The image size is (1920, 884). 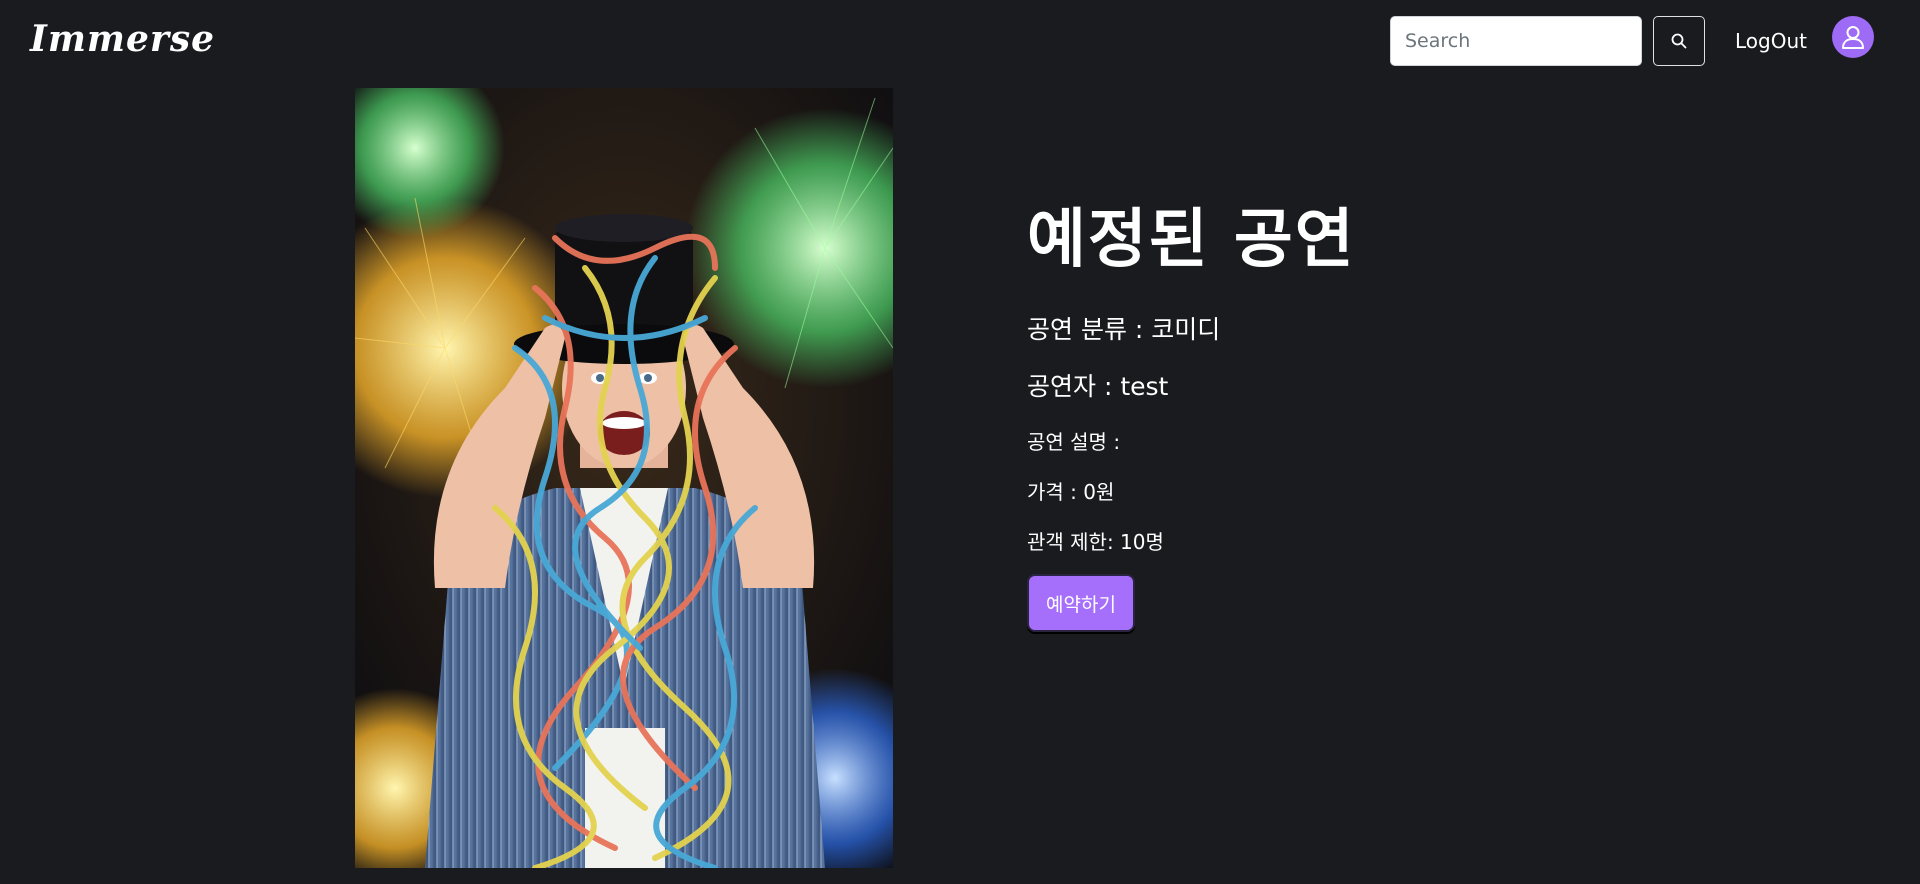 I want to click on user-icon, so click(x=1853, y=37).